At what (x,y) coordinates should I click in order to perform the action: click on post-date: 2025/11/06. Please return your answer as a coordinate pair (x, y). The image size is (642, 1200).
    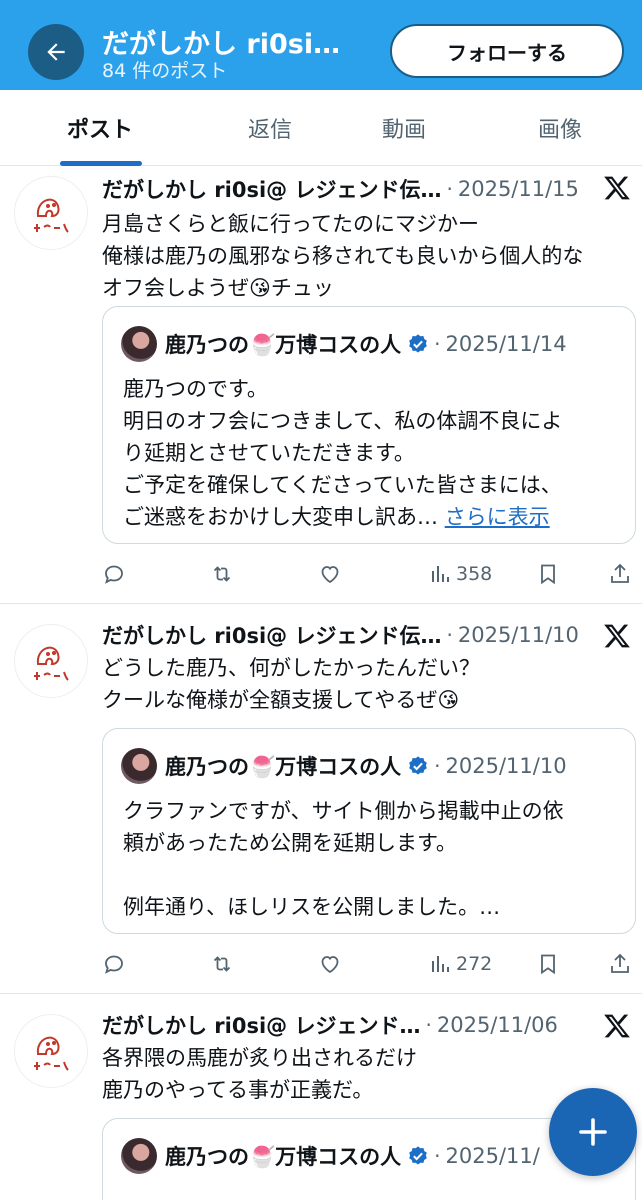
    Looking at the image, I should click on (497, 1025).